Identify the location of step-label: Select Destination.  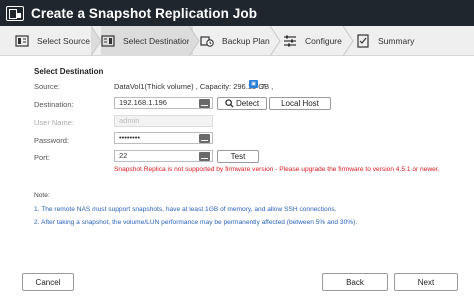
(157, 41).